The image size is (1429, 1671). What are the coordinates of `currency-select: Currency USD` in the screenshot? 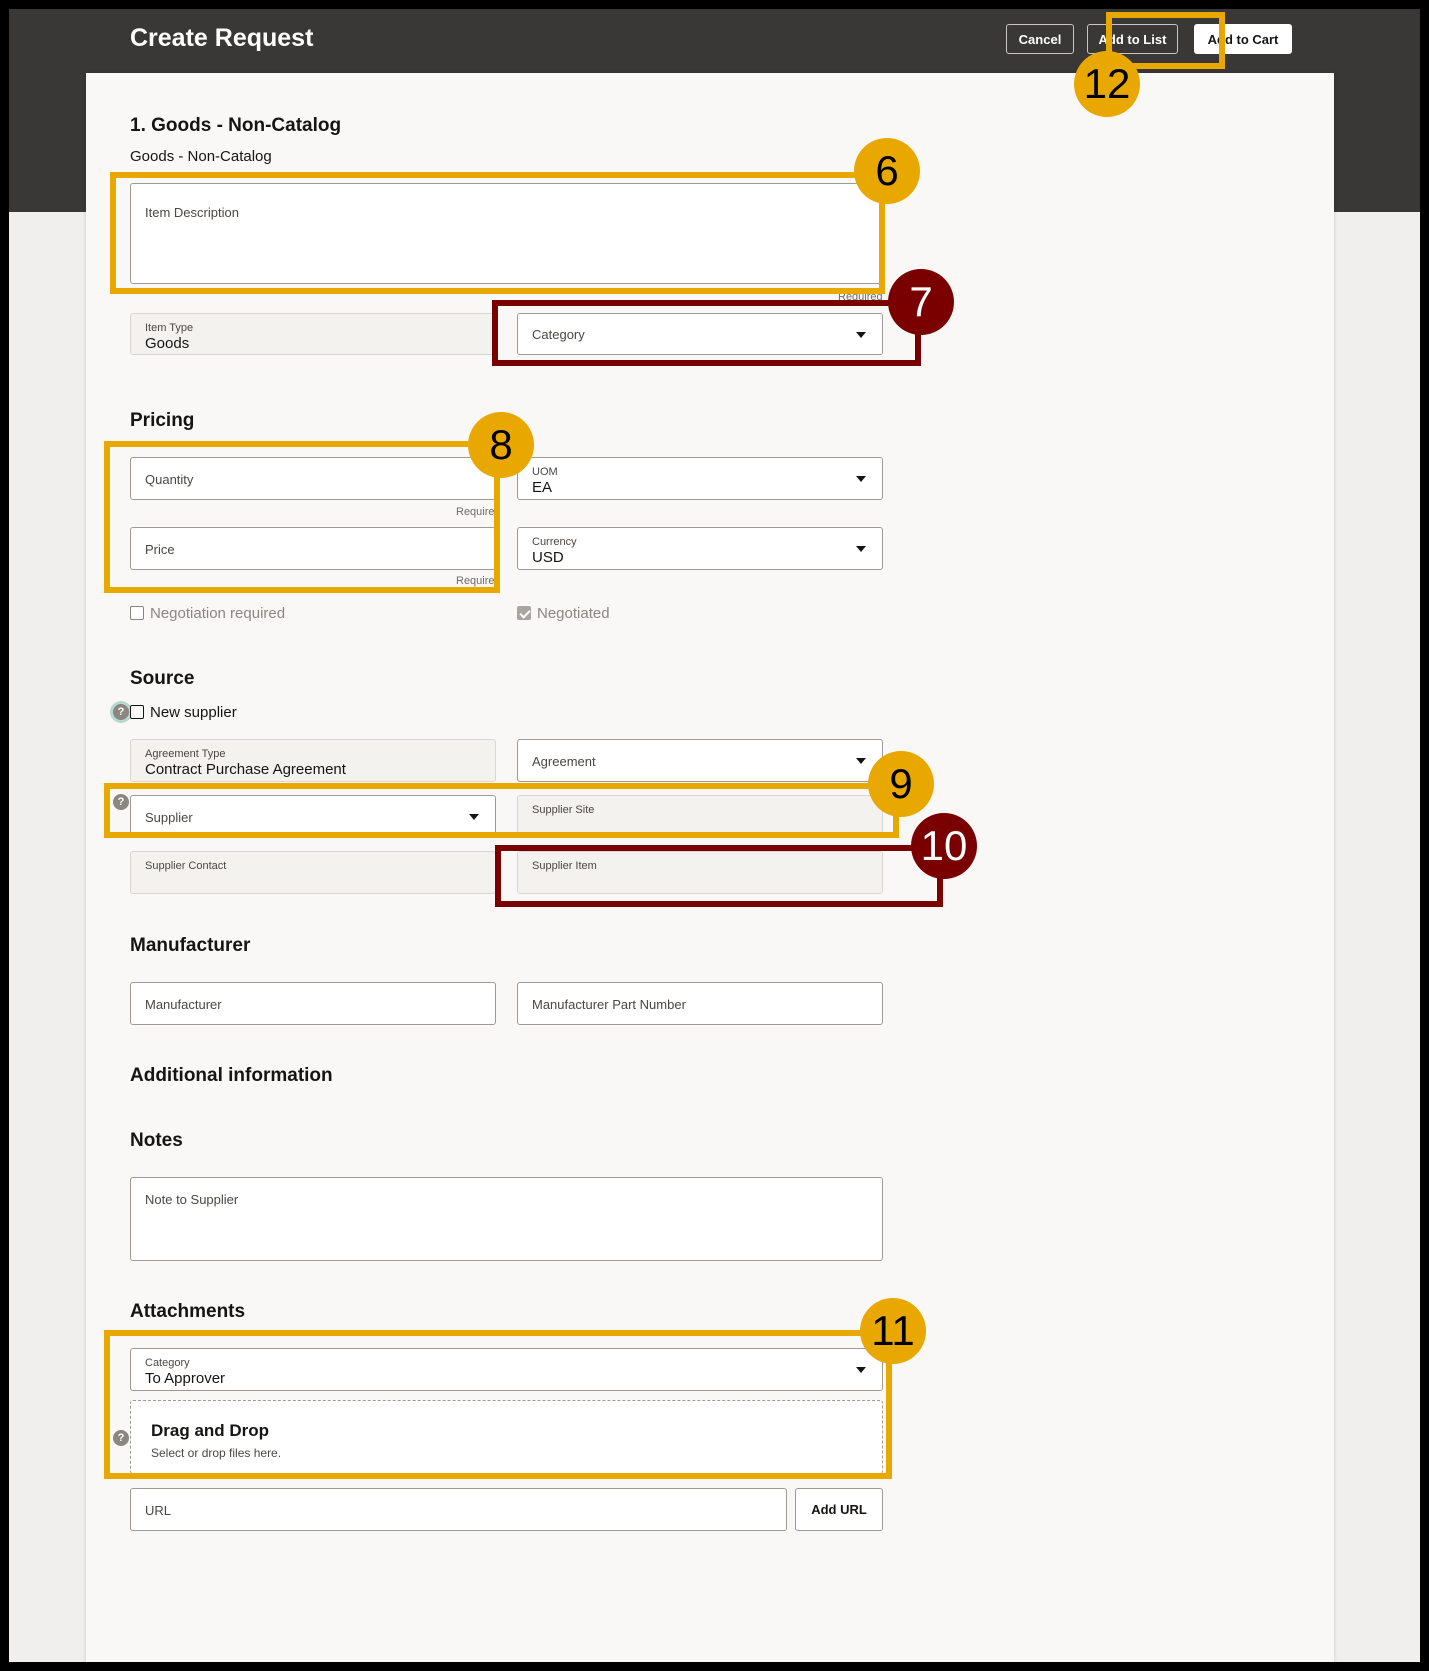 It's located at (700, 548).